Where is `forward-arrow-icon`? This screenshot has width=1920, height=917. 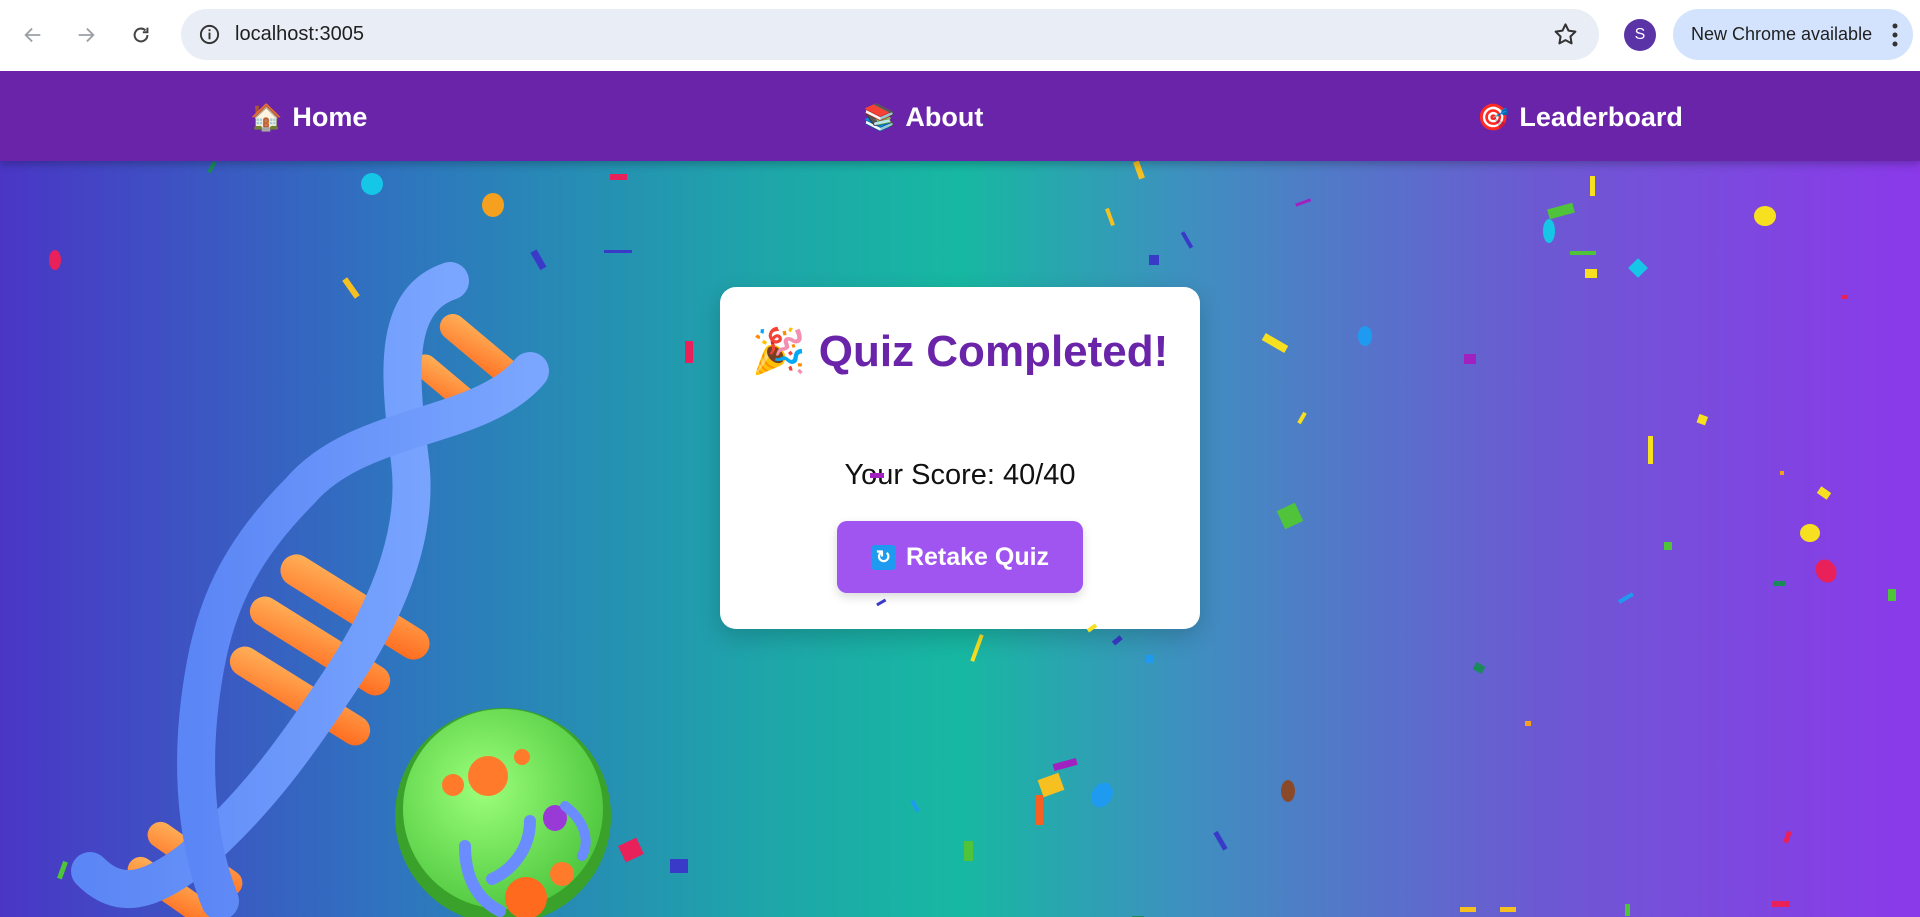
forward-arrow-icon is located at coordinates (86, 35).